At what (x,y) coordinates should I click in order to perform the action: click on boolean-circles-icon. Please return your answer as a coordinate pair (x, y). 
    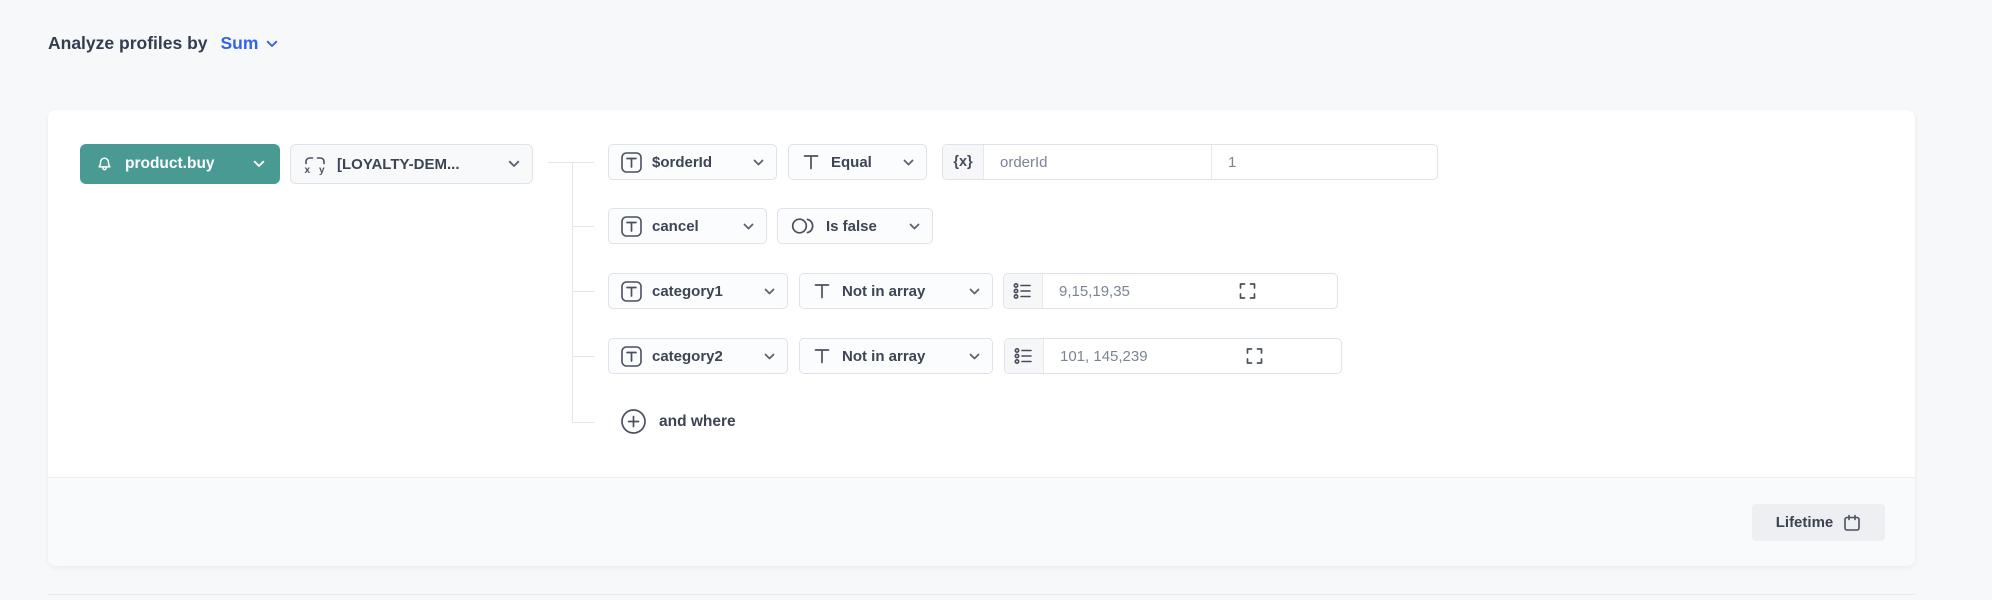
    Looking at the image, I should click on (803, 226).